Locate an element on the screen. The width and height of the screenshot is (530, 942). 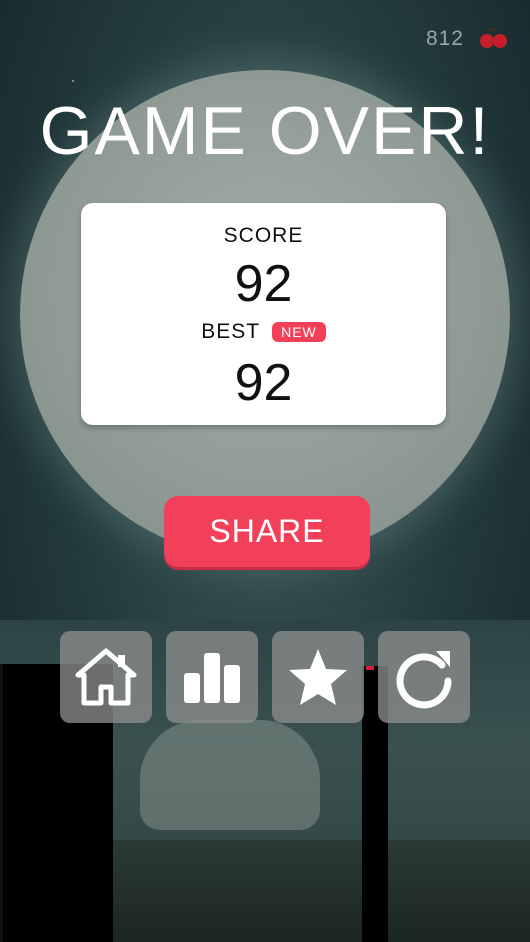
leaderboard-button is located at coordinates (212, 677).